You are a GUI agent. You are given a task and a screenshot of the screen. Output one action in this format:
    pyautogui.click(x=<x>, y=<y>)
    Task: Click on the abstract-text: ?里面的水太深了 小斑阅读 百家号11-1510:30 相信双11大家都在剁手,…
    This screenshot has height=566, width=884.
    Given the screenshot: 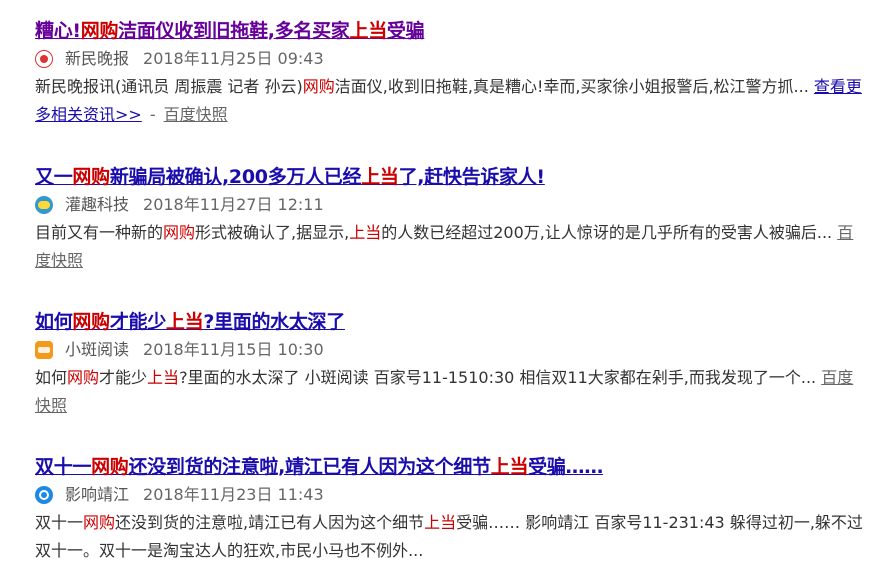 What is the action you would take?
    pyautogui.click(x=500, y=377)
    